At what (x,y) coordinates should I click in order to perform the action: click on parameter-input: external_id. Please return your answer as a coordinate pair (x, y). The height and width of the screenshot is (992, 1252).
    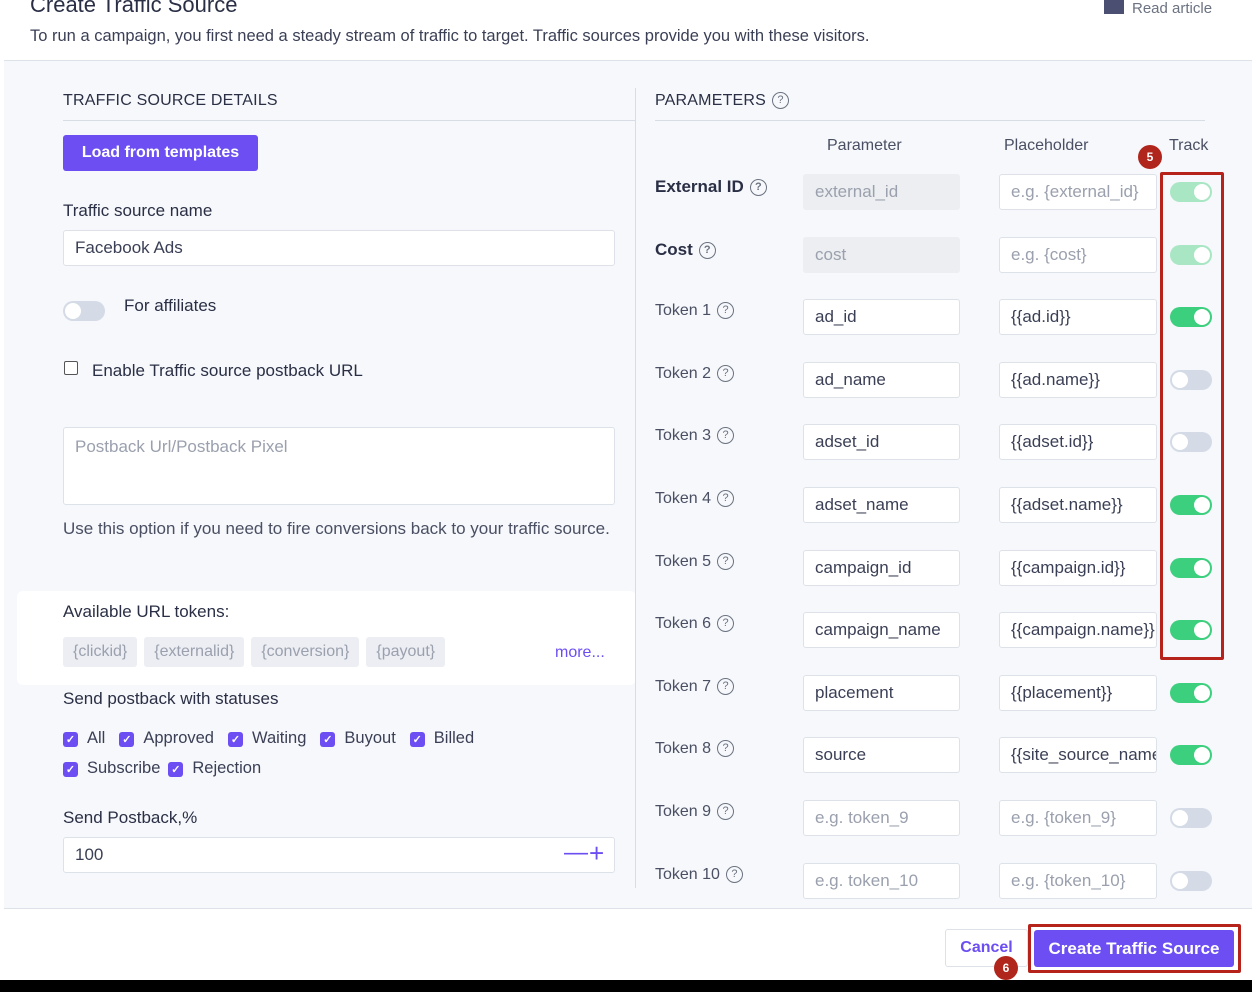
    Looking at the image, I should click on (881, 192).